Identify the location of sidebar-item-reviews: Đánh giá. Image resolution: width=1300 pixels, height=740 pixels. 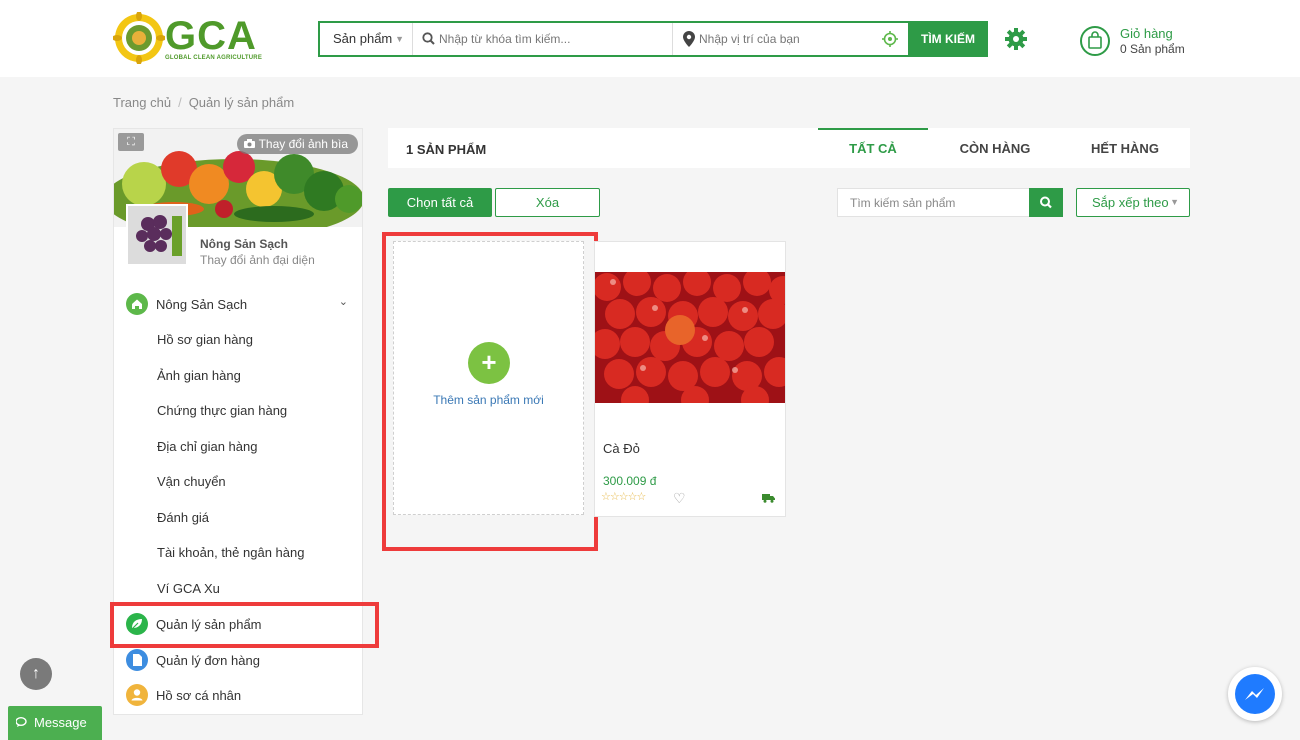
(183, 517).